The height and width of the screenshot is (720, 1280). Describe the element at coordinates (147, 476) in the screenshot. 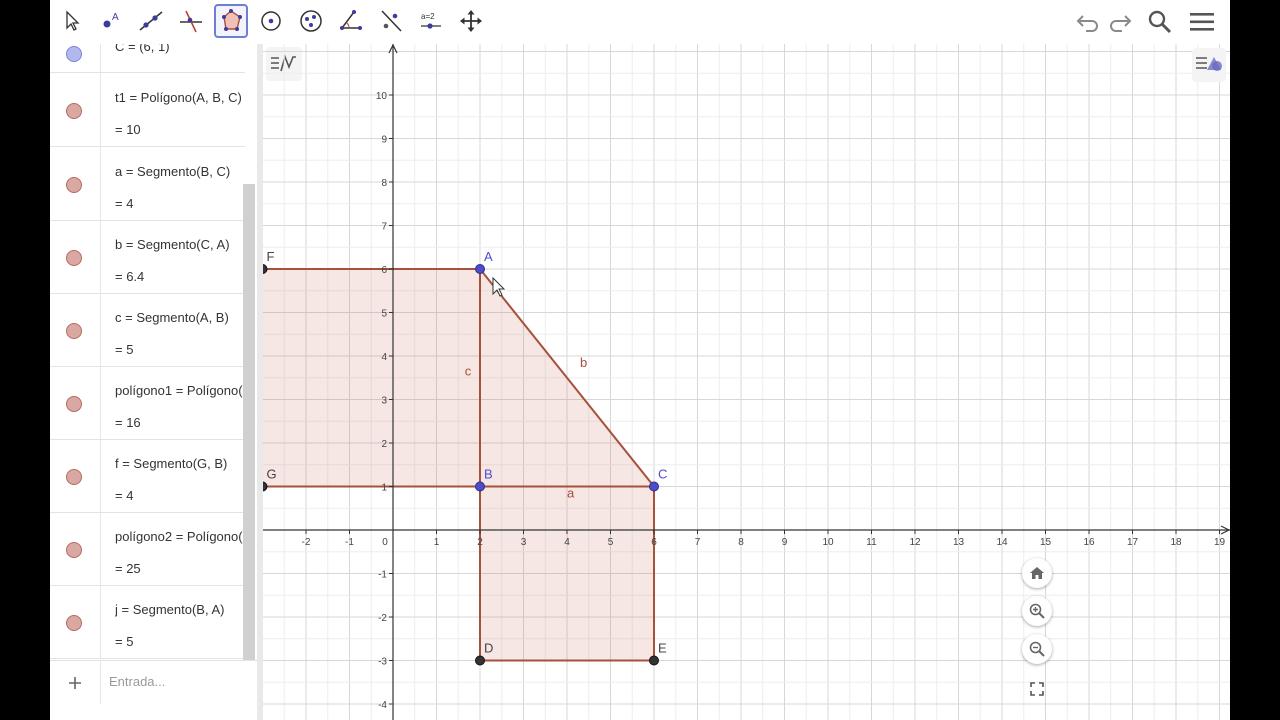

I see `algebra-row: f = Segmento(G, B) = 4` at that location.